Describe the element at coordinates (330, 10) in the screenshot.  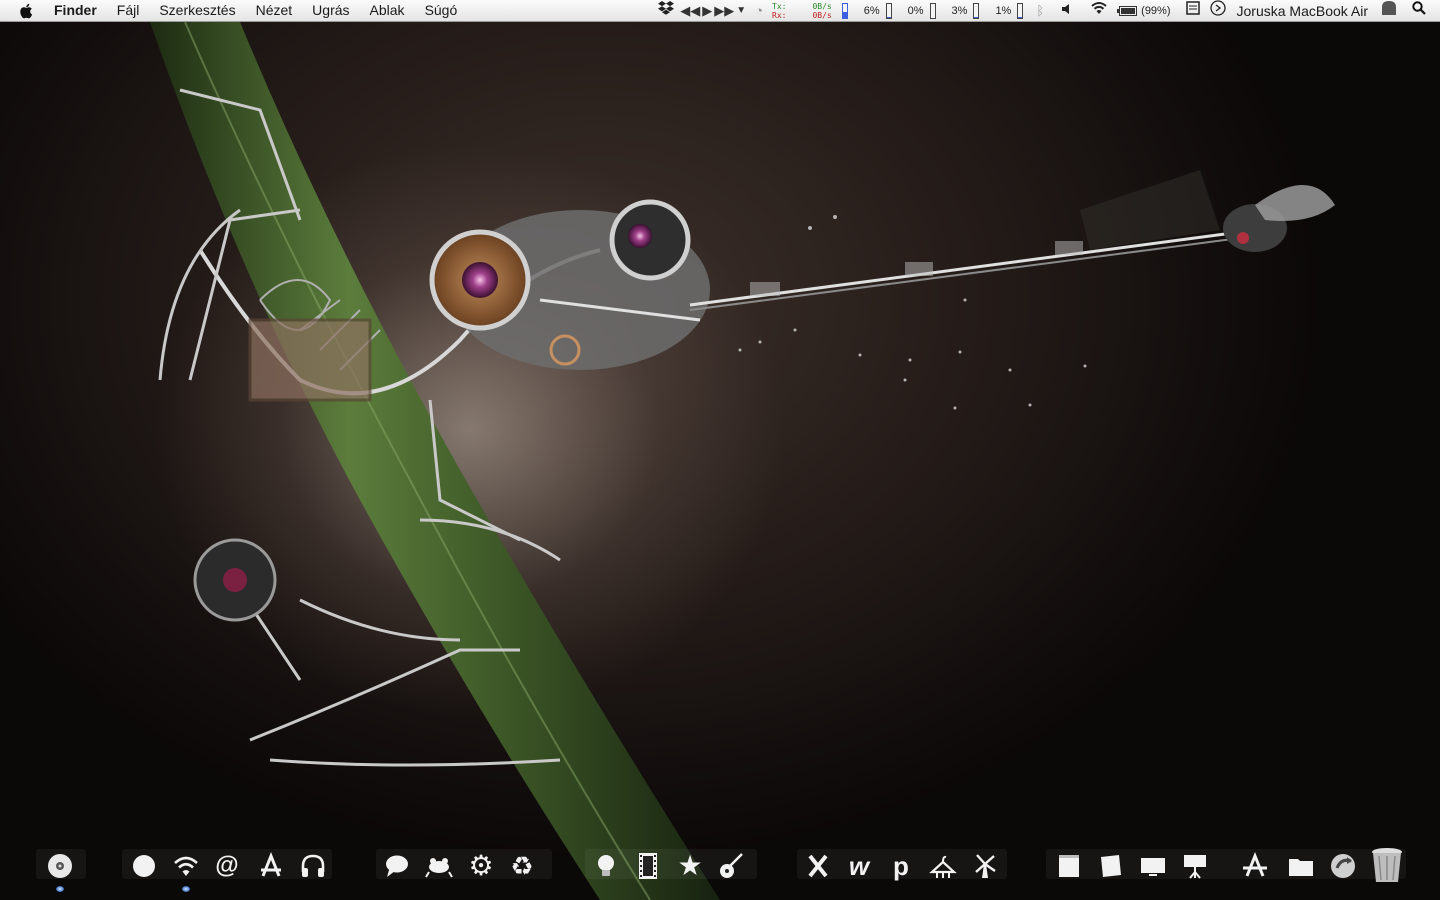
I see `menu-go: Ugrás` at that location.